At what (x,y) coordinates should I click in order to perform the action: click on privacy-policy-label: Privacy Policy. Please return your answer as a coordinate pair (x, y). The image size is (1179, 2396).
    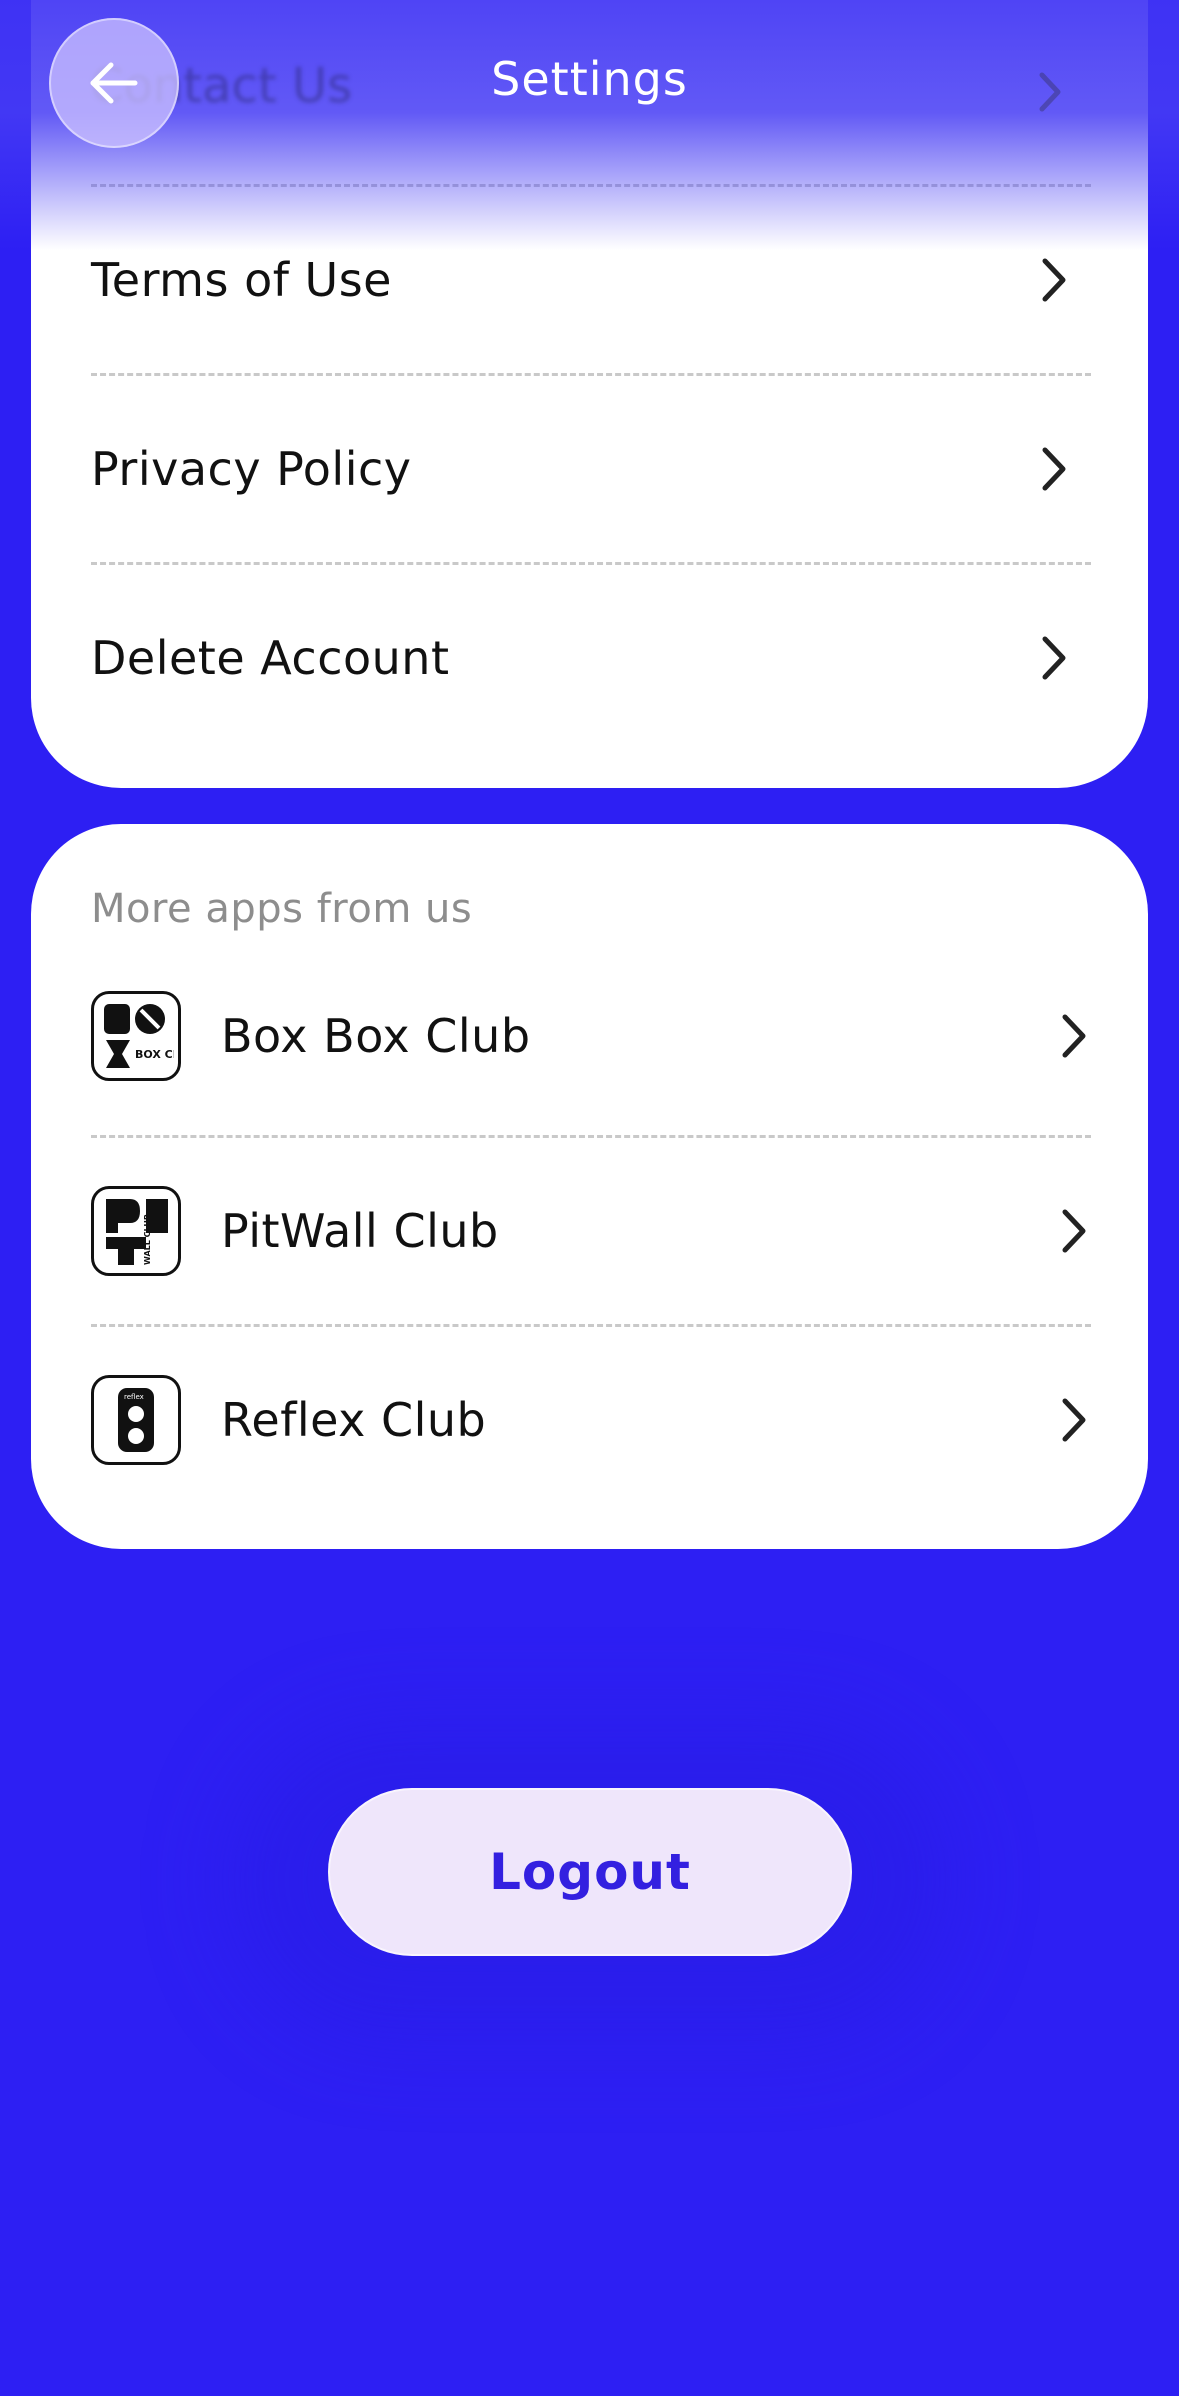
    Looking at the image, I should click on (251, 469).